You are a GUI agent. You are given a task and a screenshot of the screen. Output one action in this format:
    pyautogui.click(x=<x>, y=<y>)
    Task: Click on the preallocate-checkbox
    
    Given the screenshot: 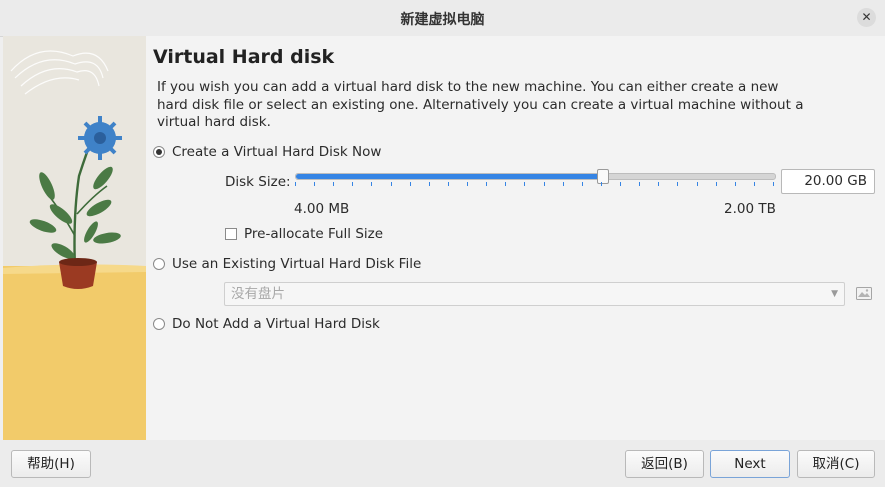 What is the action you would take?
    pyautogui.click(x=231, y=234)
    